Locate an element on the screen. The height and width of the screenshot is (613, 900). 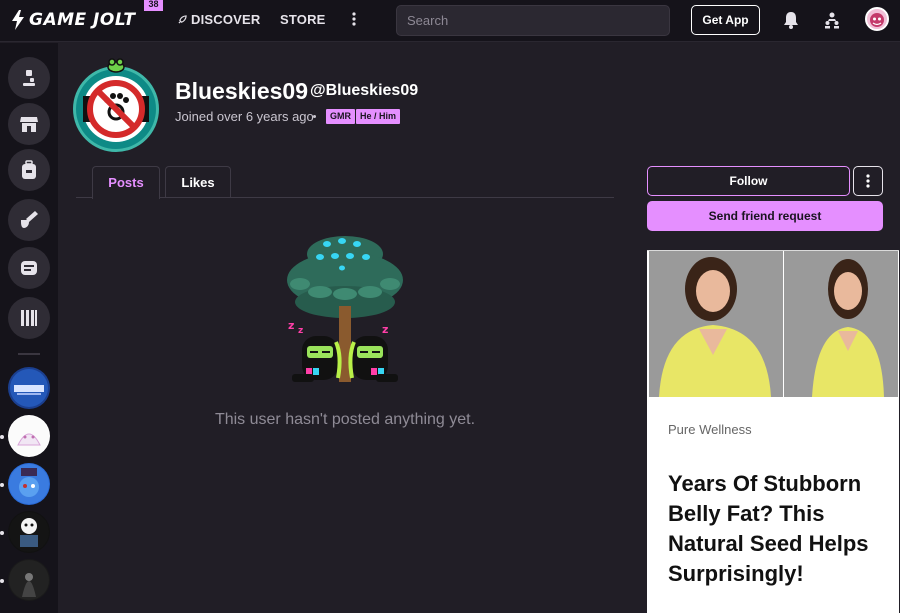
sidebar-library-button is located at coordinates (29, 318).